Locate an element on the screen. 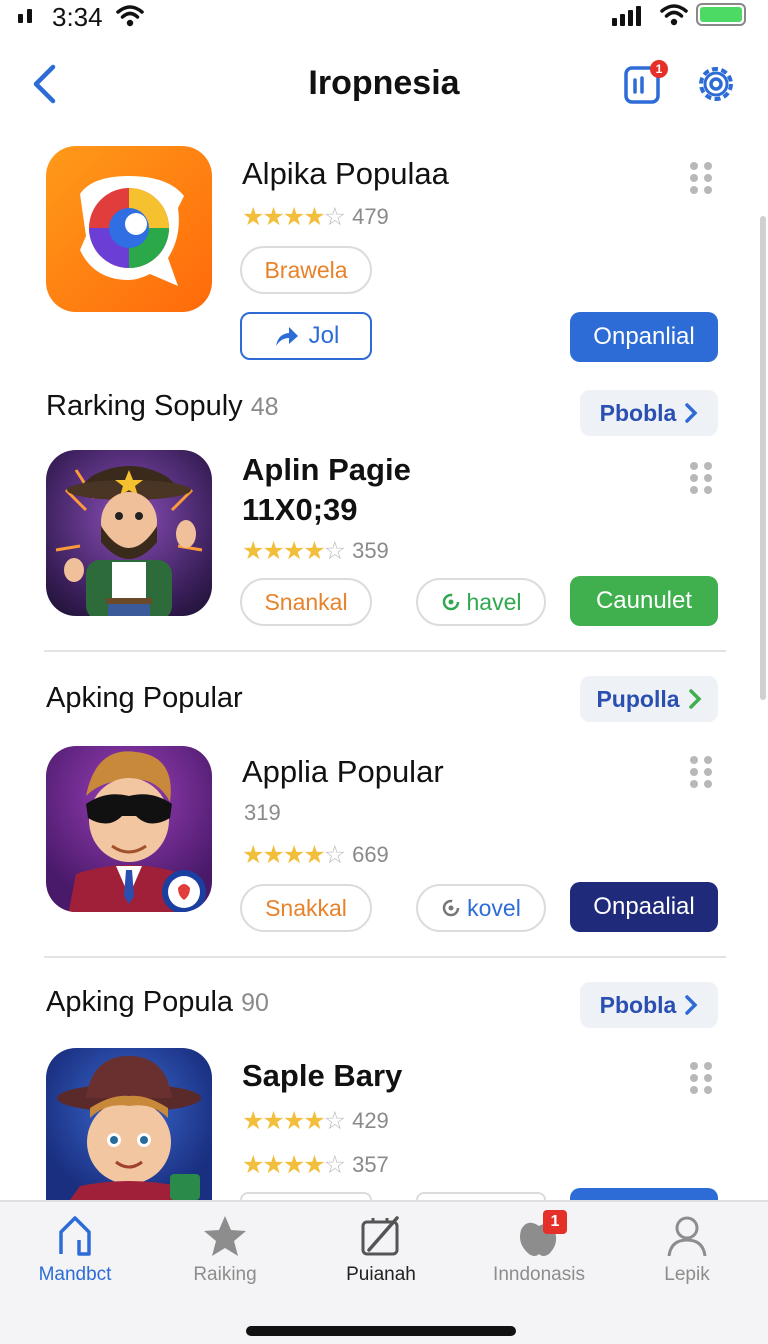  rating-count: 357 is located at coordinates (370, 1164).